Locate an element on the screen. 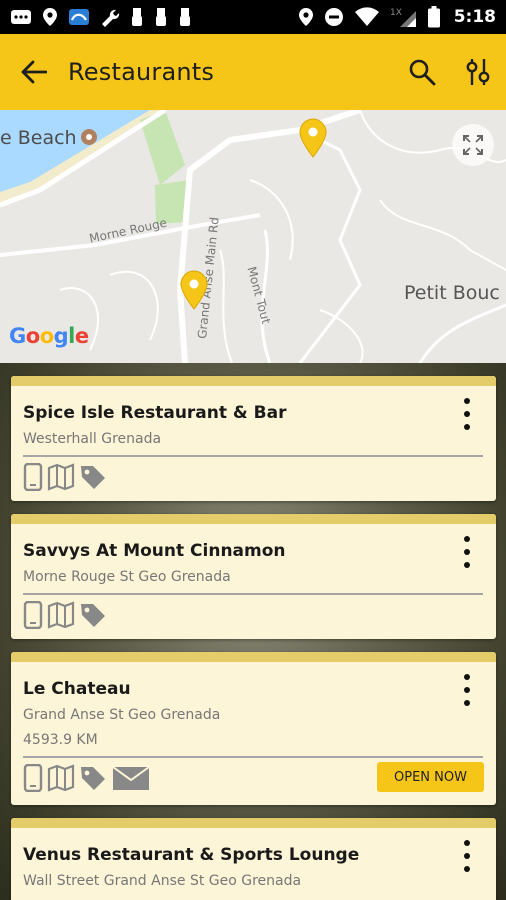 This screenshot has height=900, width=506. filter-icon is located at coordinates (478, 72).